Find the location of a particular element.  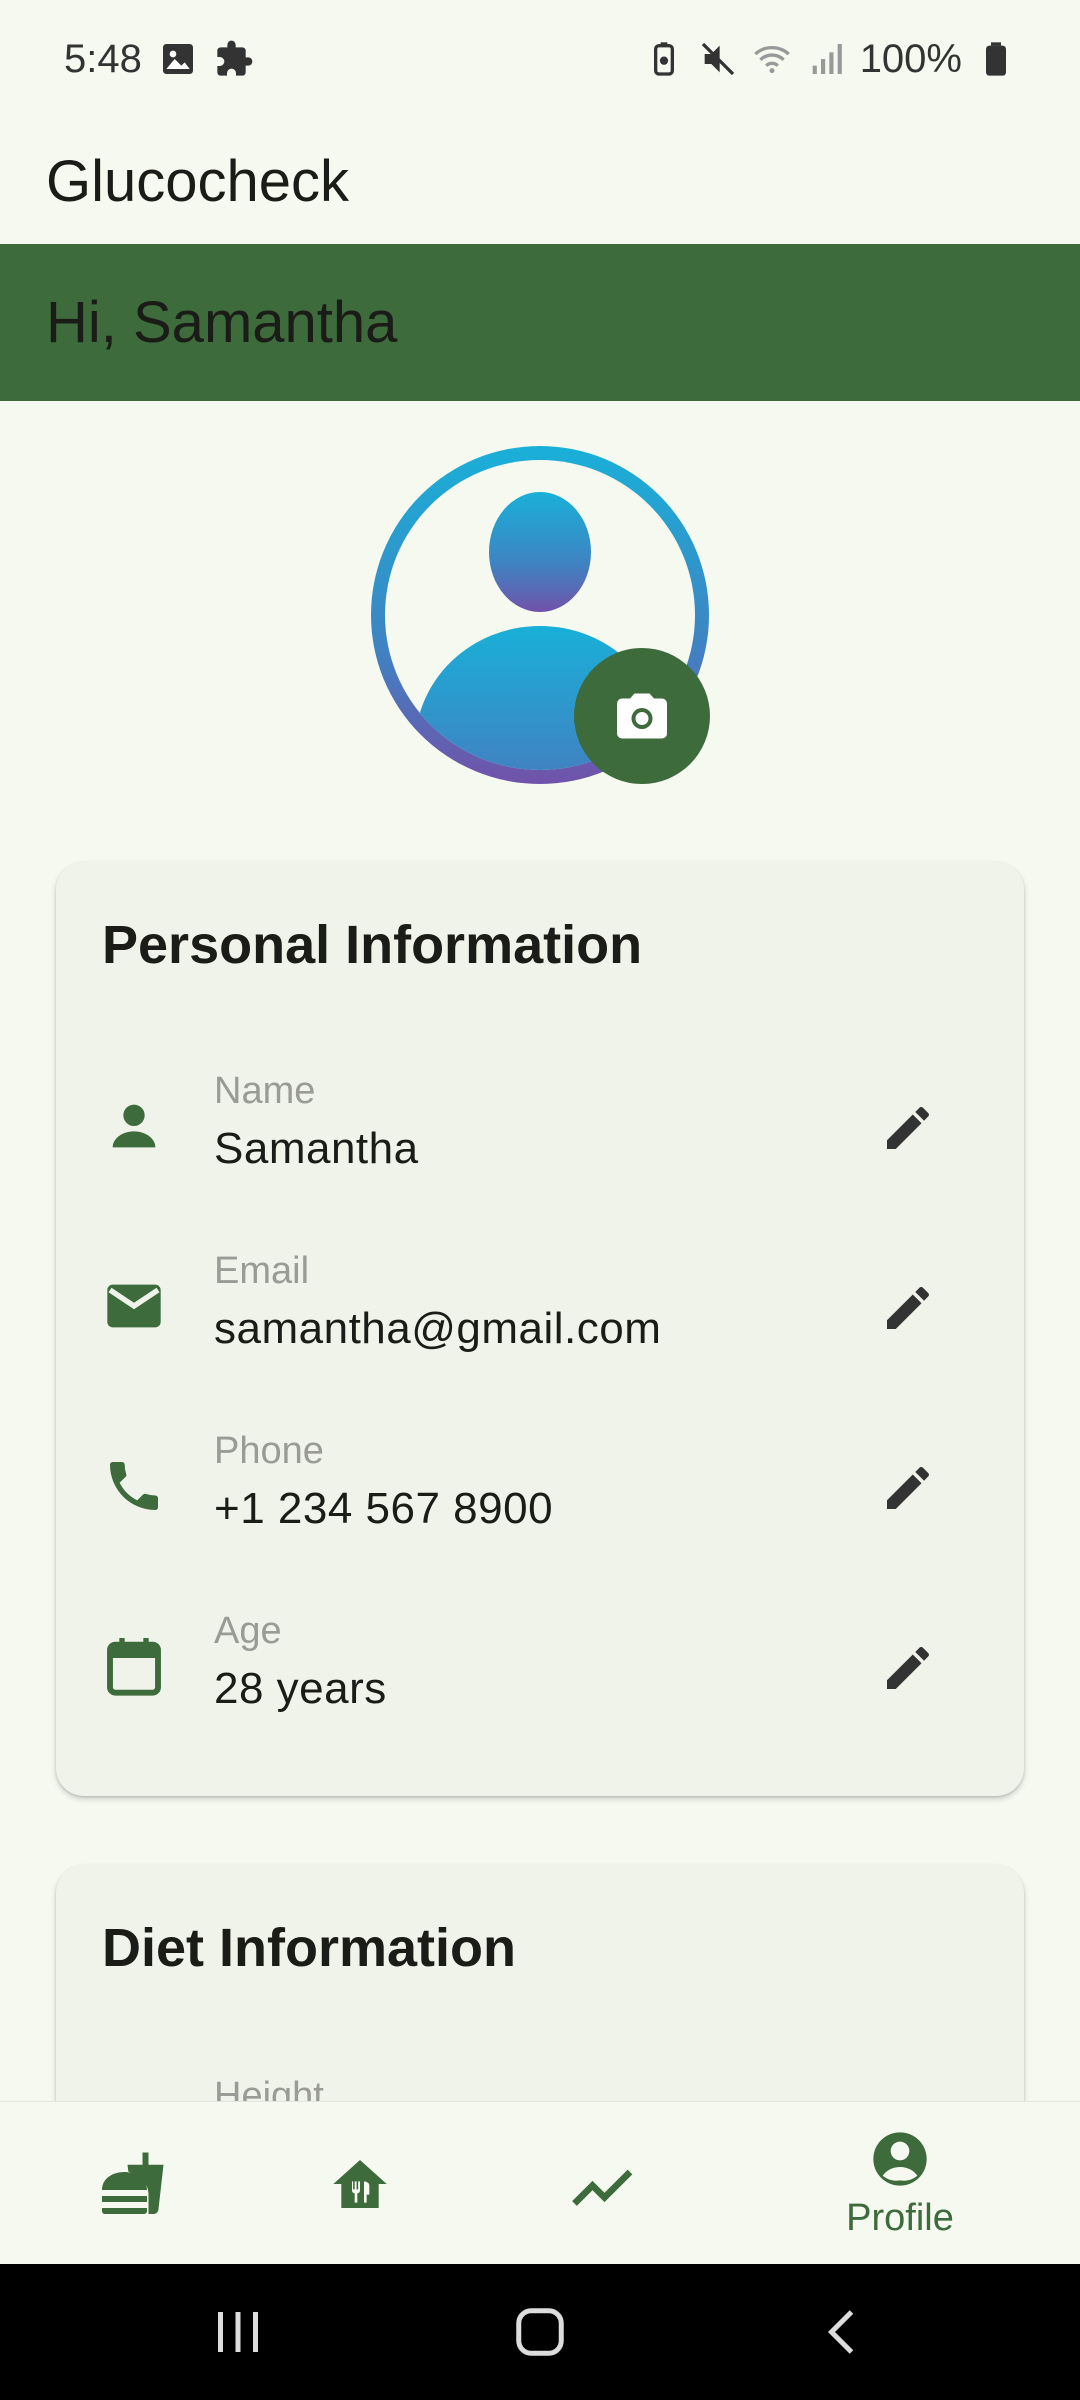

fastfood-icon is located at coordinates (133, 2183).